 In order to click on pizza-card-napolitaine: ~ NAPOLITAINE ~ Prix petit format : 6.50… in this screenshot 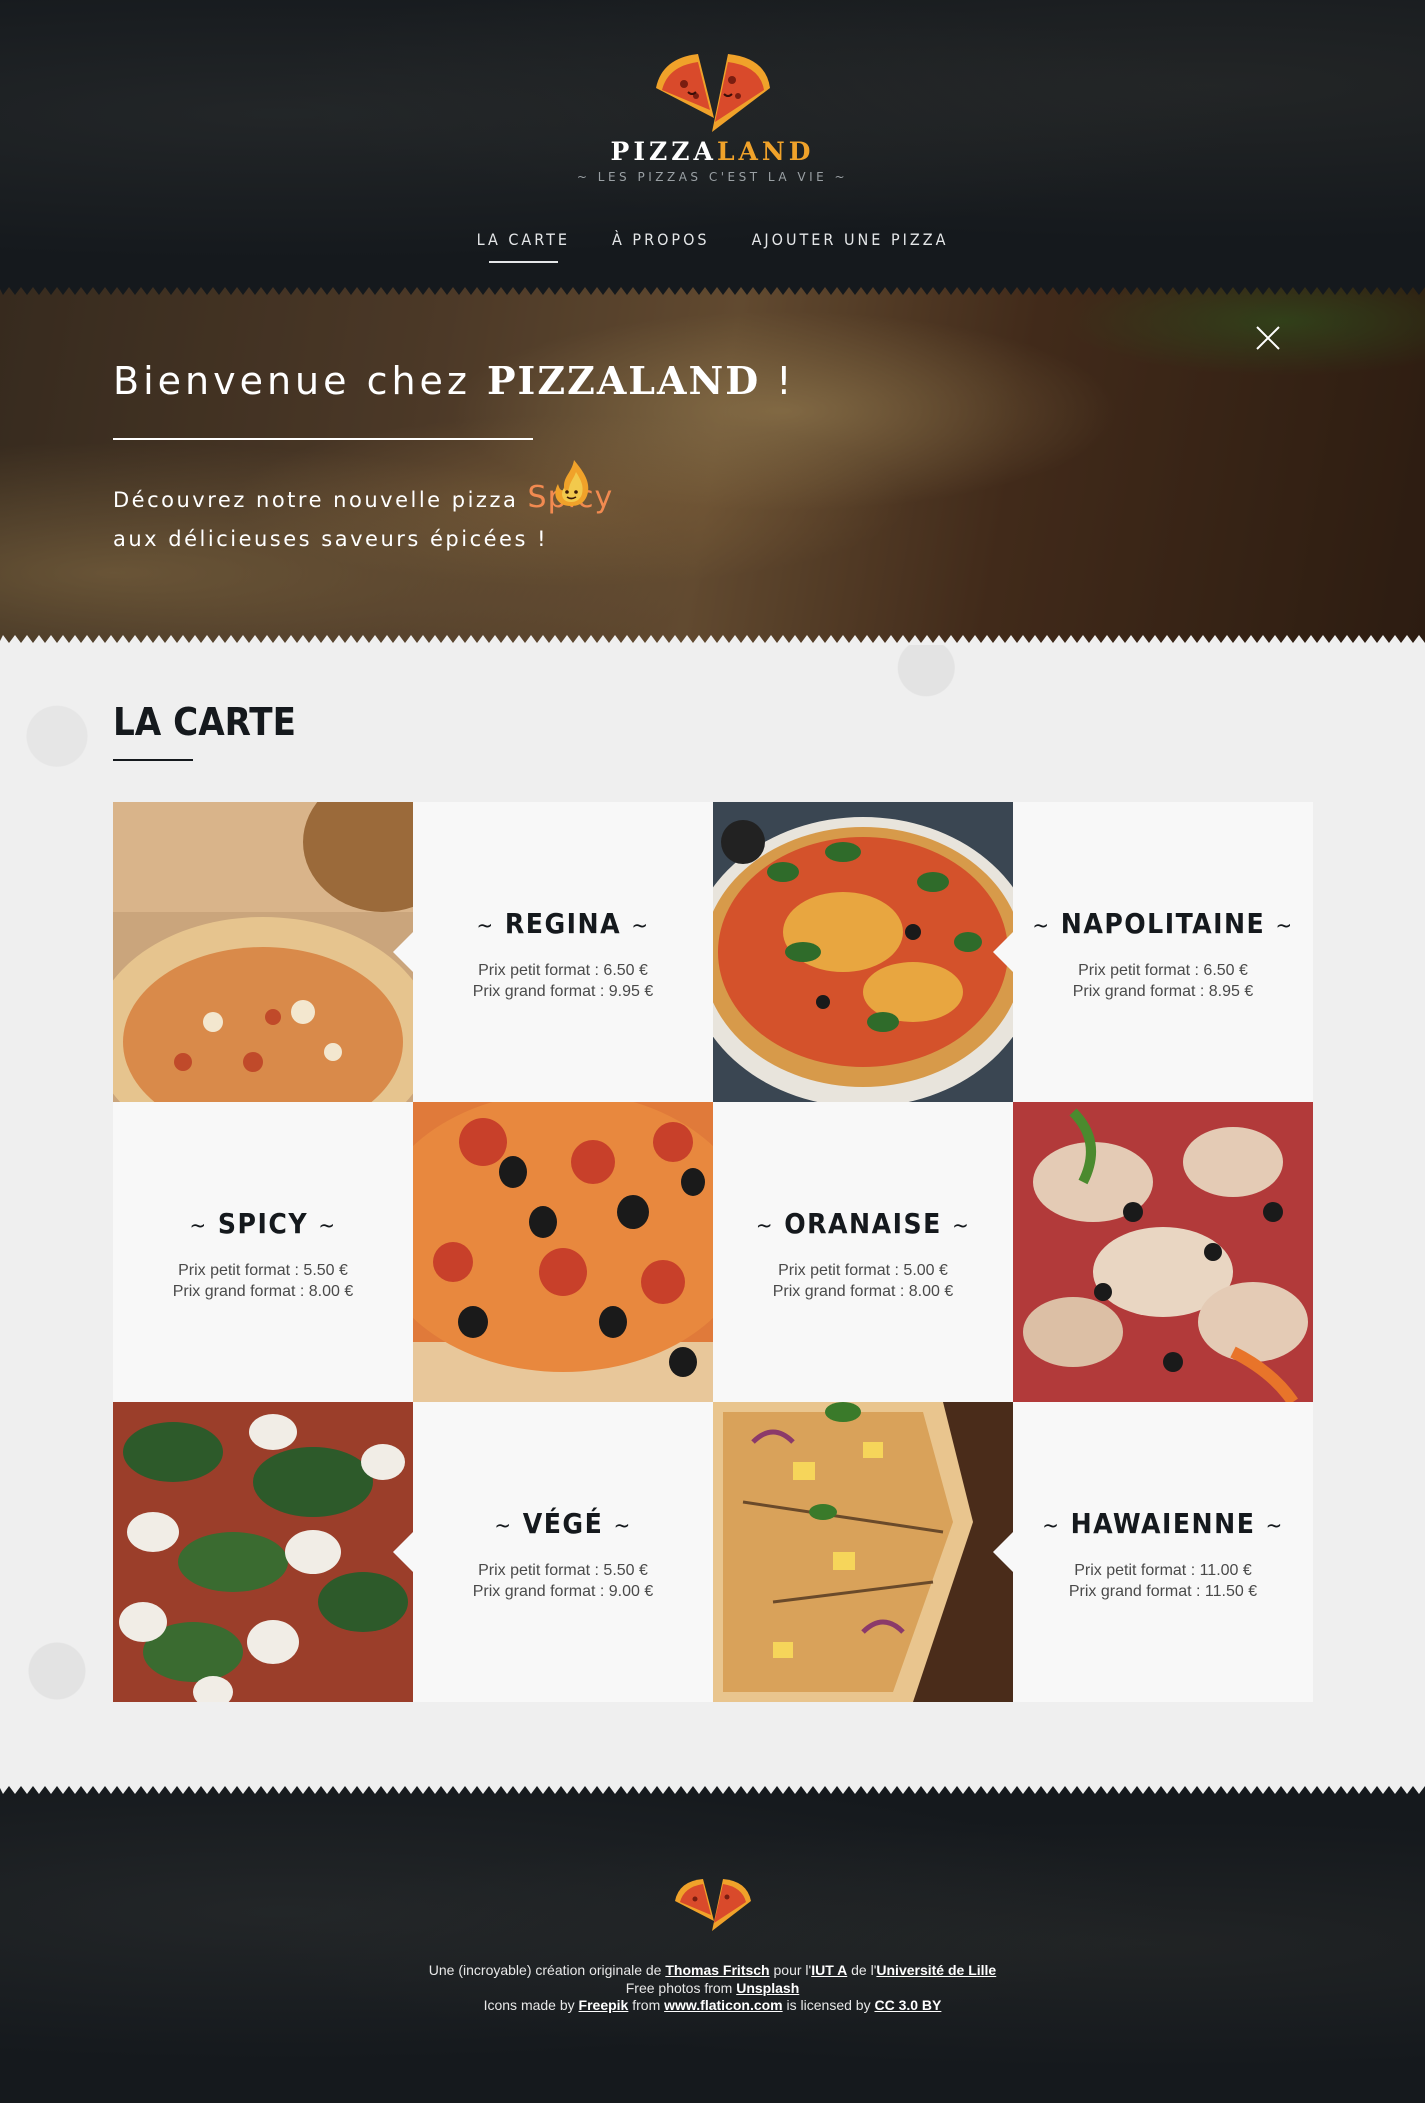, I will do `click(1153, 952)`.